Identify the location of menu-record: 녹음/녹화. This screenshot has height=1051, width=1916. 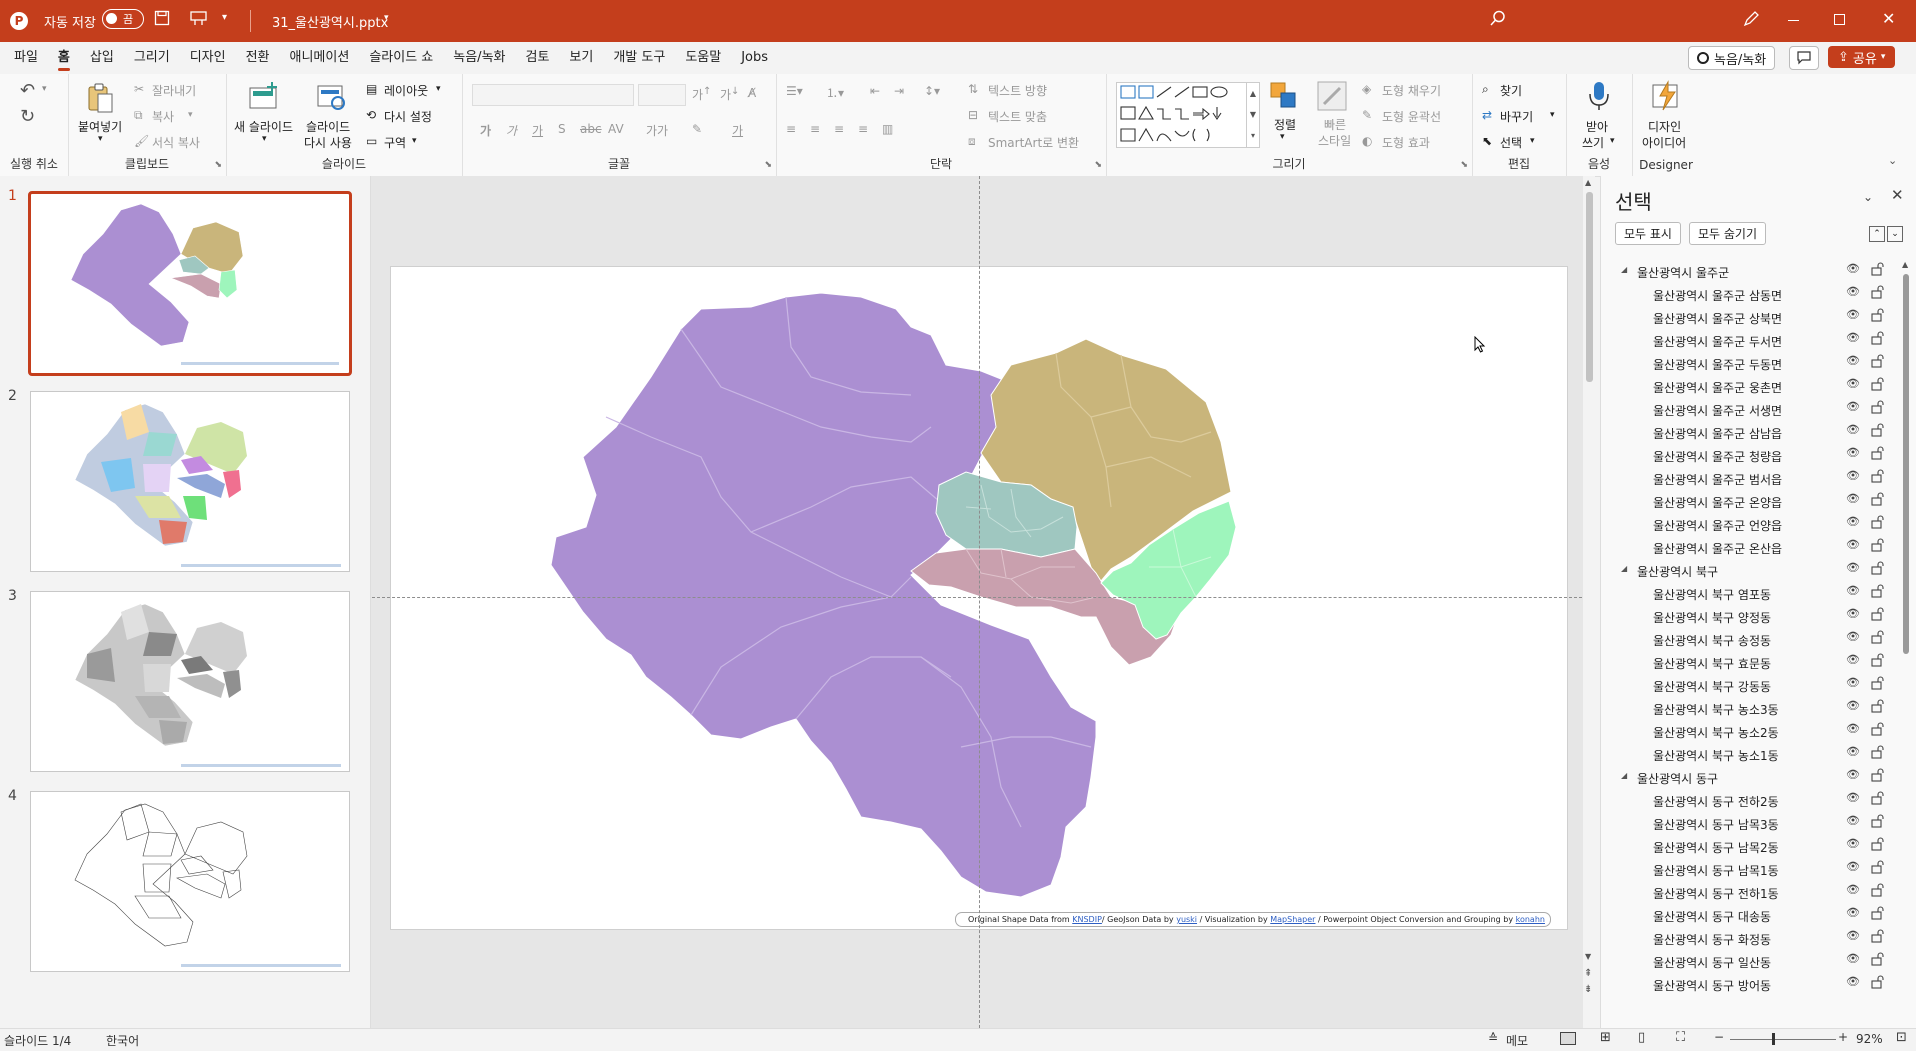
(479, 58).